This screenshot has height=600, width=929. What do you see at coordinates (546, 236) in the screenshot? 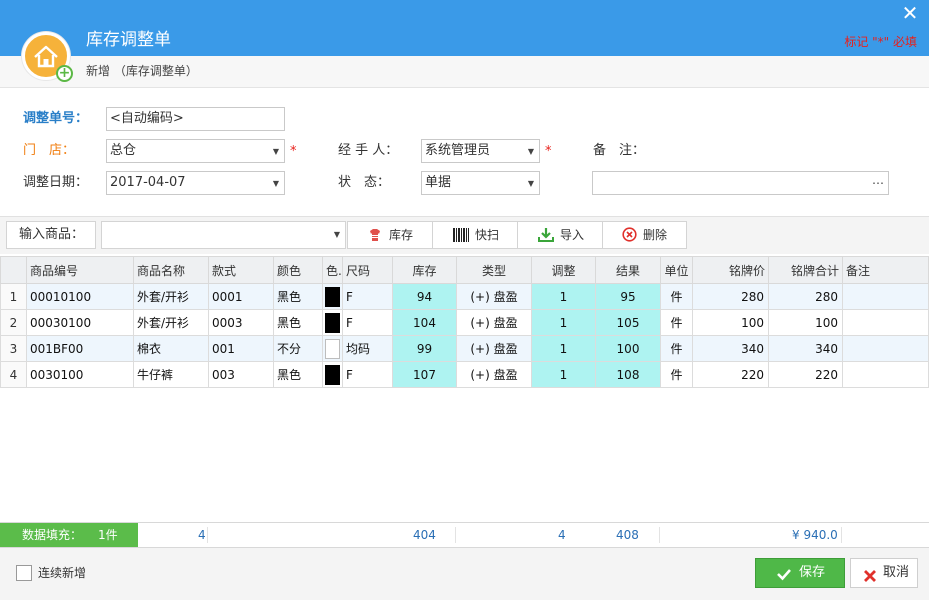
I see `download-icon` at bounding box center [546, 236].